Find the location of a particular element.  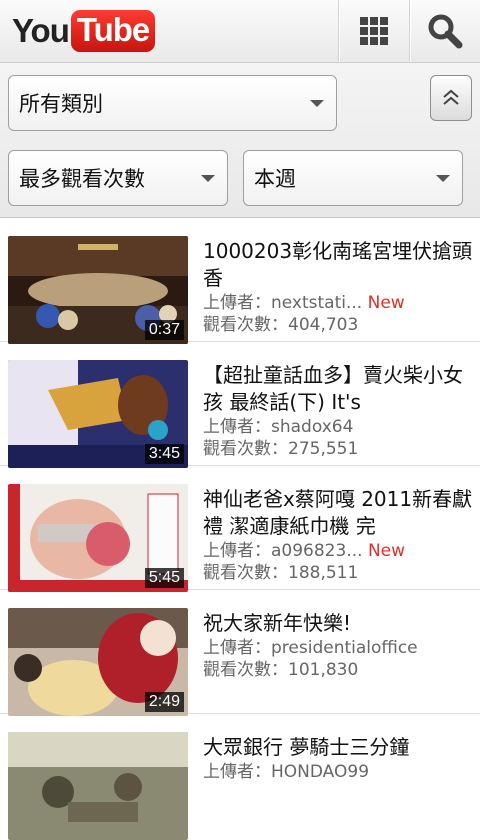

logo-tube-text: Tube is located at coordinates (113, 31).